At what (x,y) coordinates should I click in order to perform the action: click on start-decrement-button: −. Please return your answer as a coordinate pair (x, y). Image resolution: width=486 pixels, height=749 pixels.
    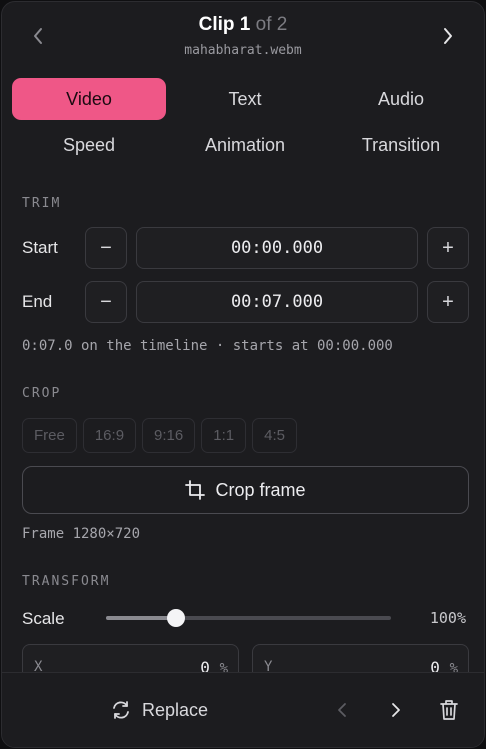
    Looking at the image, I should click on (106, 248).